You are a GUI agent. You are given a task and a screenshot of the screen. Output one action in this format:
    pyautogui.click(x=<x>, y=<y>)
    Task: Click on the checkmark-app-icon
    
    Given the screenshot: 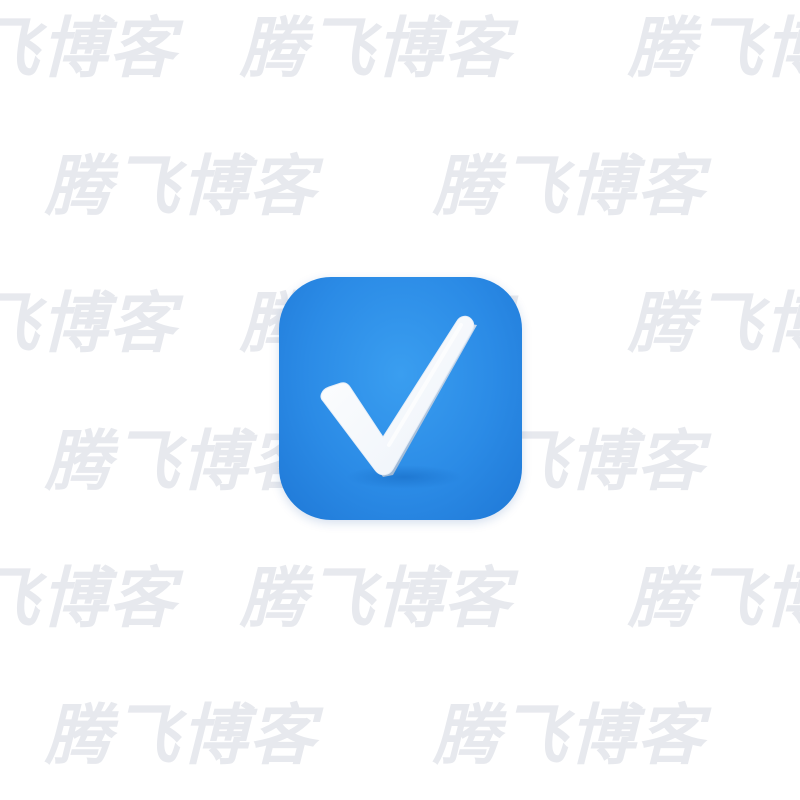 What is the action you would take?
    pyautogui.click(x=400, y=398)
    